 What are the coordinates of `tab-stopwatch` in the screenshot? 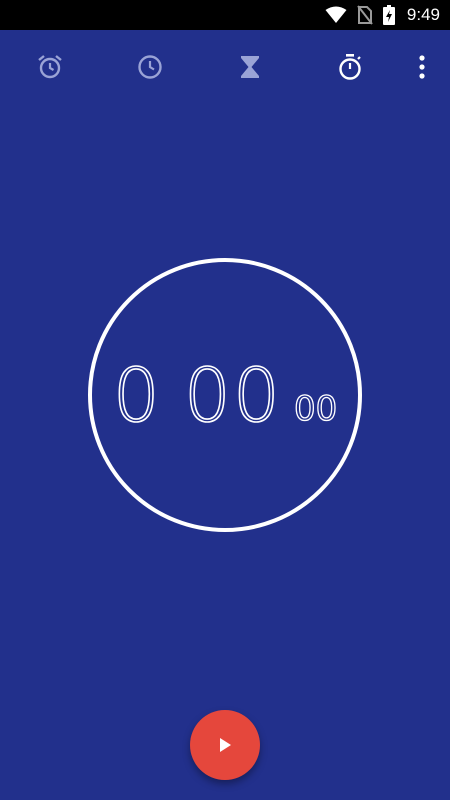 It's located at (350, 67).